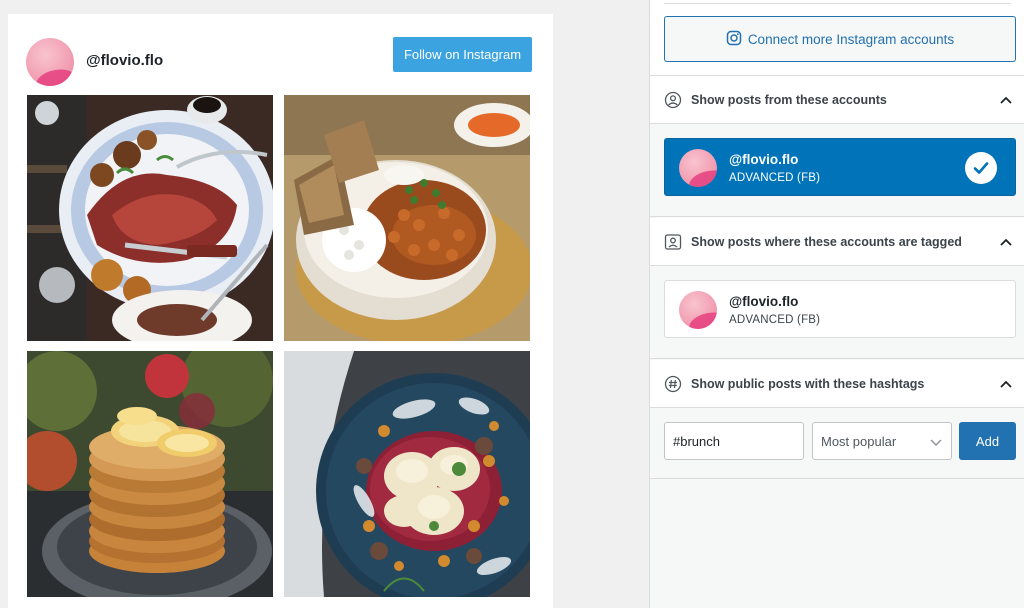 This screenshot has width=1024, height=608. I want to click on photo-chickpea-bowl, so click(407, 218).